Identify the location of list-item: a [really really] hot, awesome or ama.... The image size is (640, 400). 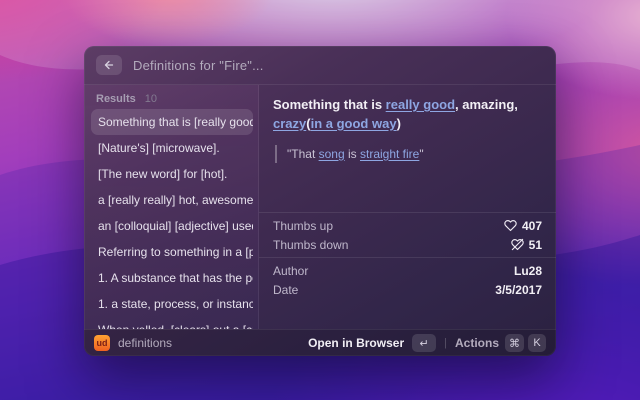
(172, 200).